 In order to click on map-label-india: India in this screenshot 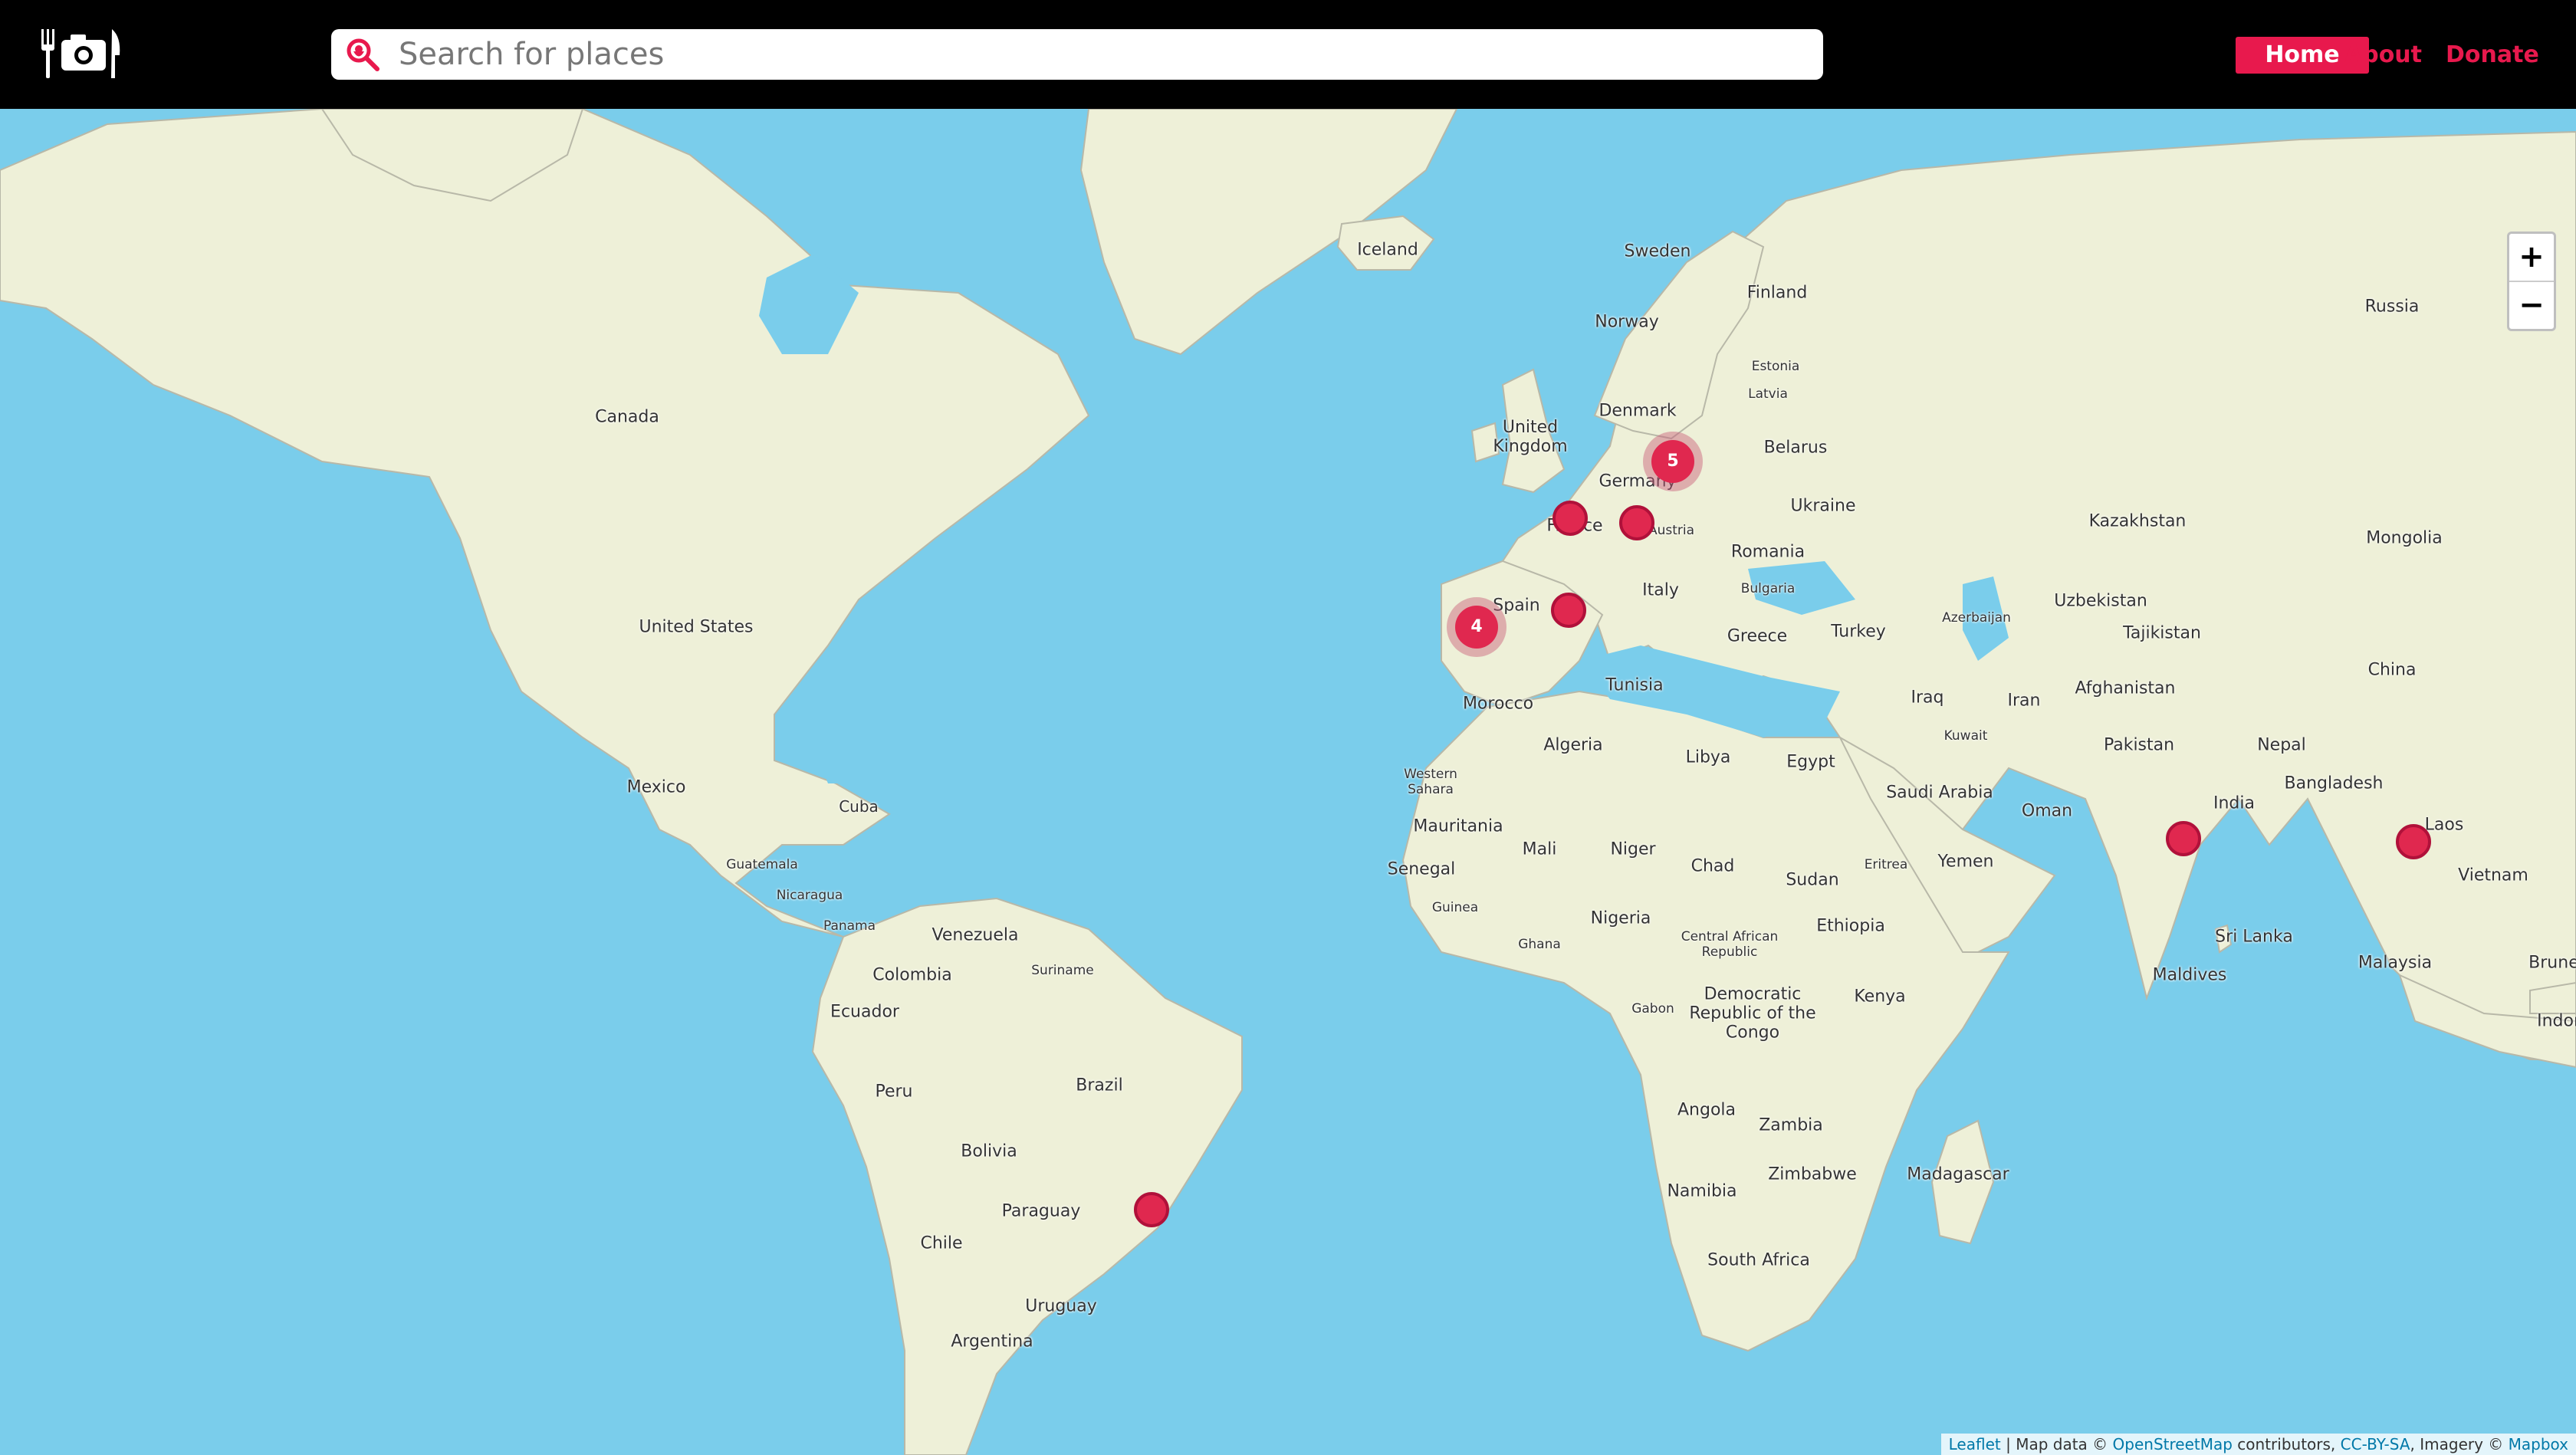, I will do `click(2234, 803)`.